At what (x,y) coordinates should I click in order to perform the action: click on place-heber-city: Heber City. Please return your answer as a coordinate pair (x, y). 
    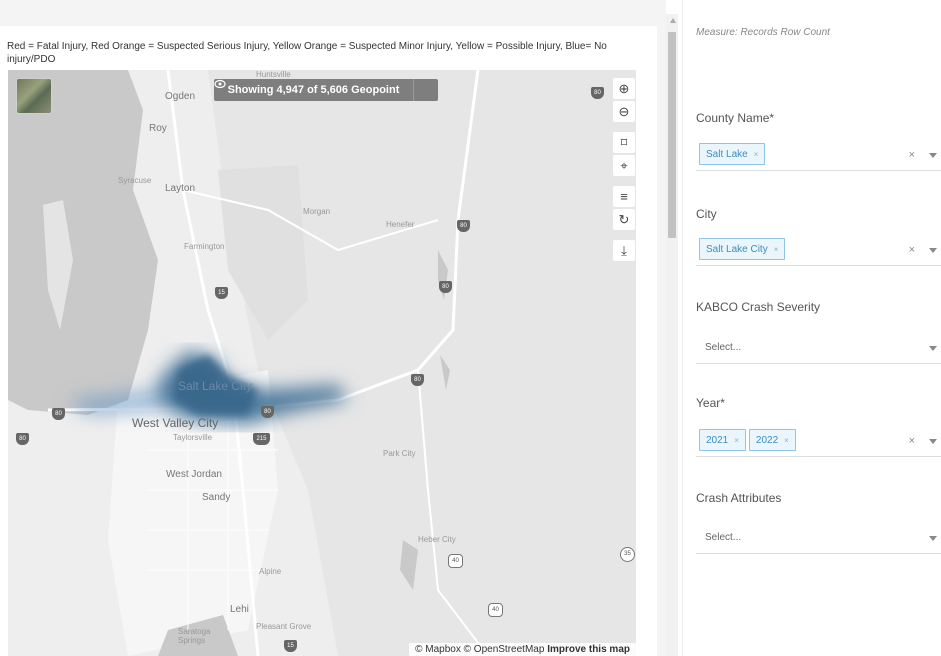
    Looking at the image, I should click on (437, 539).